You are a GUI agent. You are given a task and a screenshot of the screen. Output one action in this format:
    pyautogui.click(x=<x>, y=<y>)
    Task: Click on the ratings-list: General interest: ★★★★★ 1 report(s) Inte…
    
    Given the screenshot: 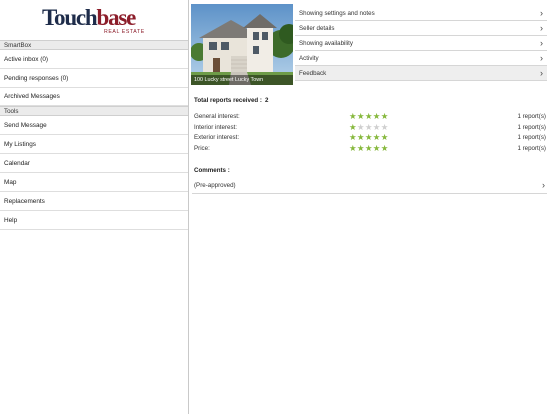 What is the action you would take?
    pyautogui.click(x=370, y=133)
    